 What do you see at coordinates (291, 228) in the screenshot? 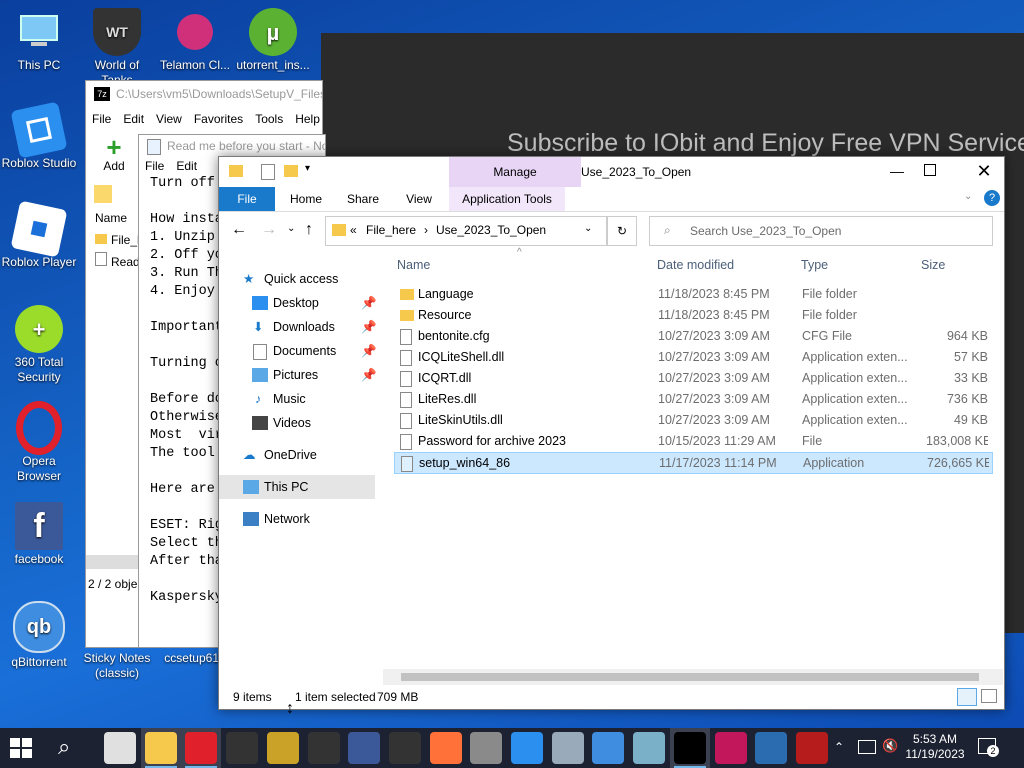
I see `recent-locations-icon: ⌄` at bounding box center [291, 228].